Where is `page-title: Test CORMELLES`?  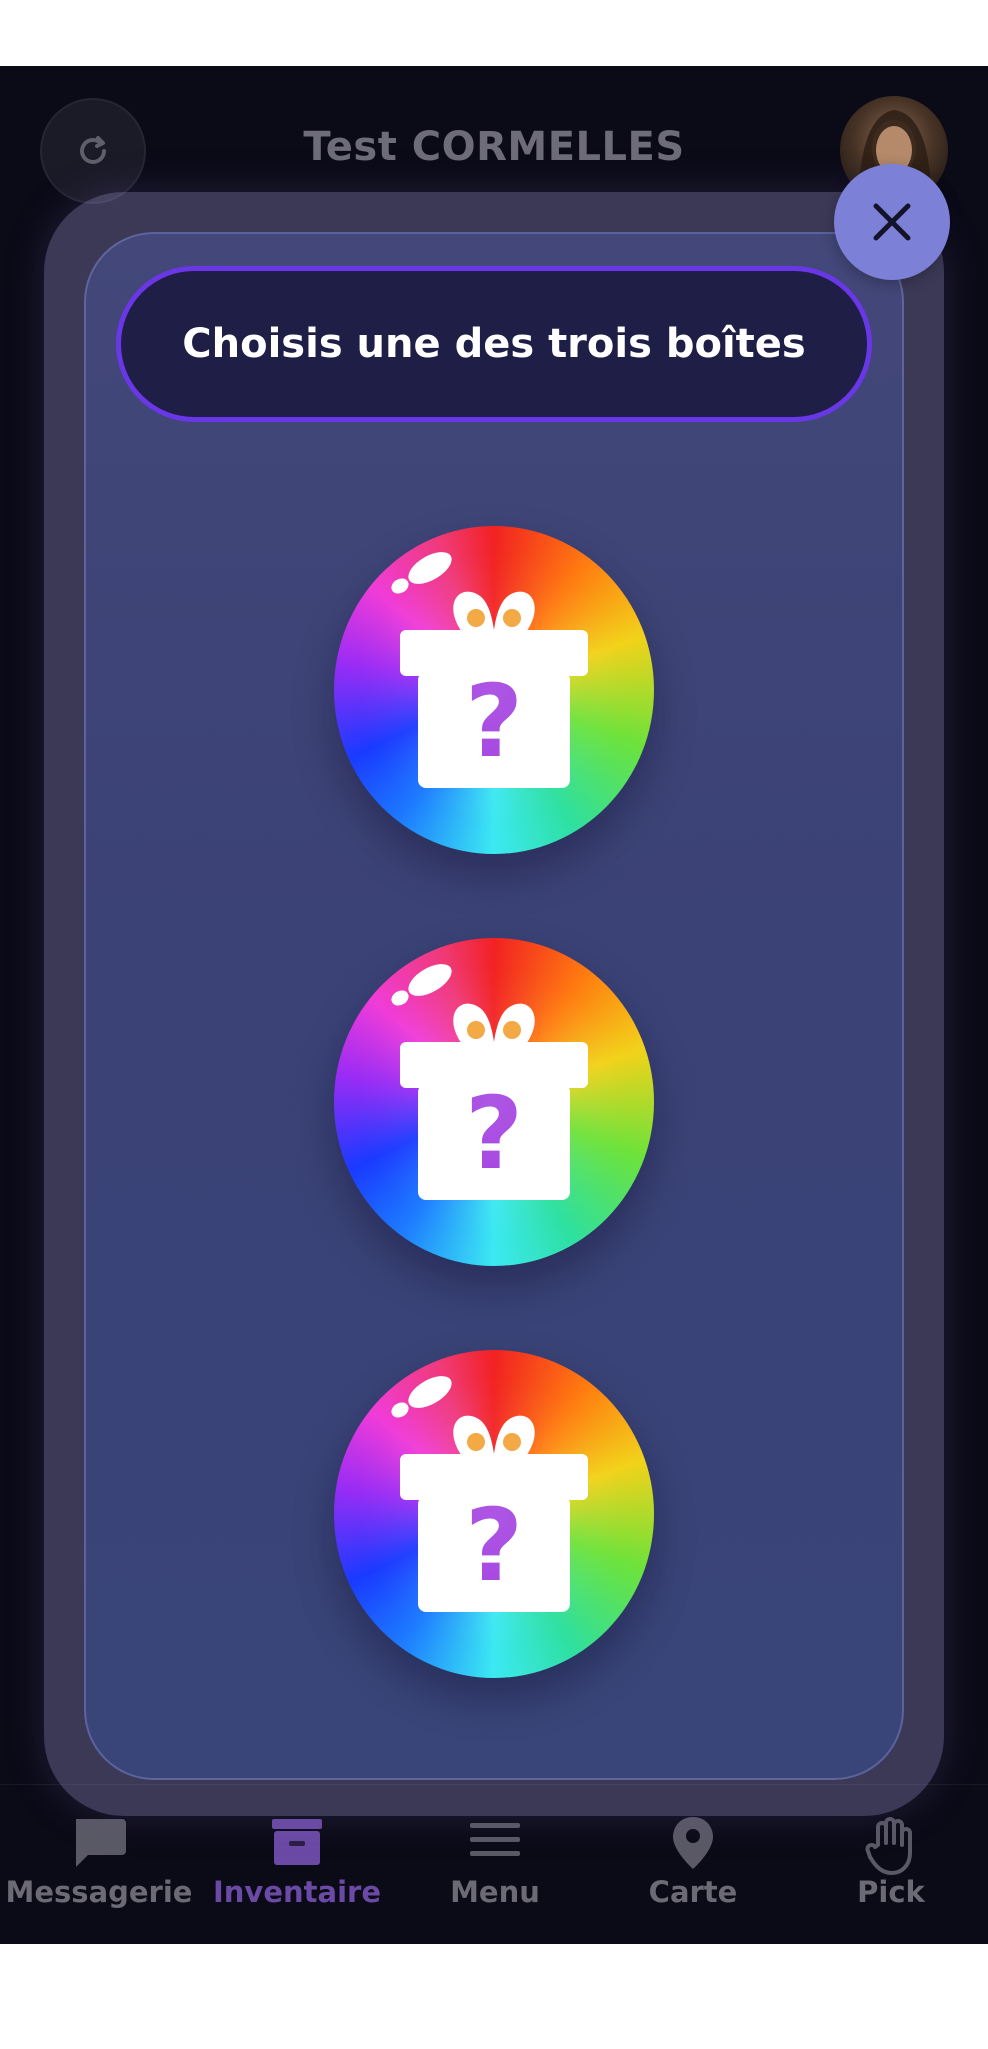 page-title: Test CORMELLES is located at coordinates (494, 147).